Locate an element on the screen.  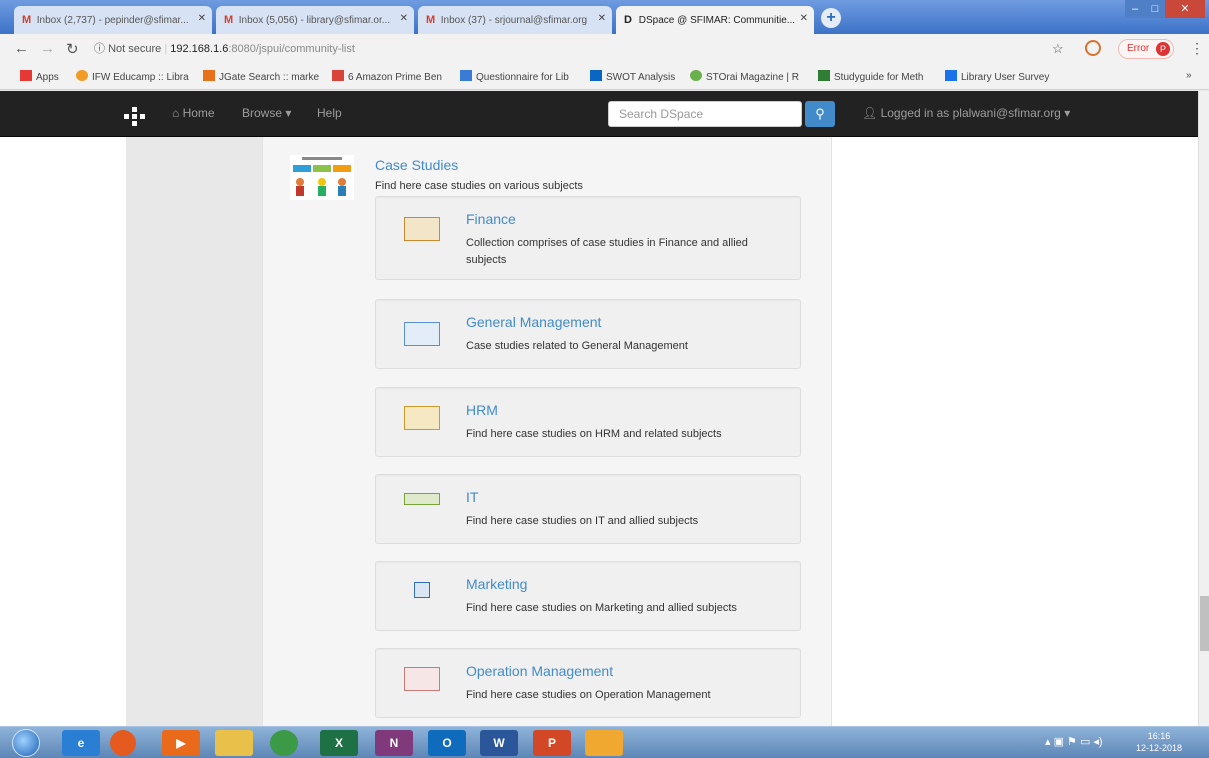
case-studies-thumbnail is located at coordinates (322, 177).